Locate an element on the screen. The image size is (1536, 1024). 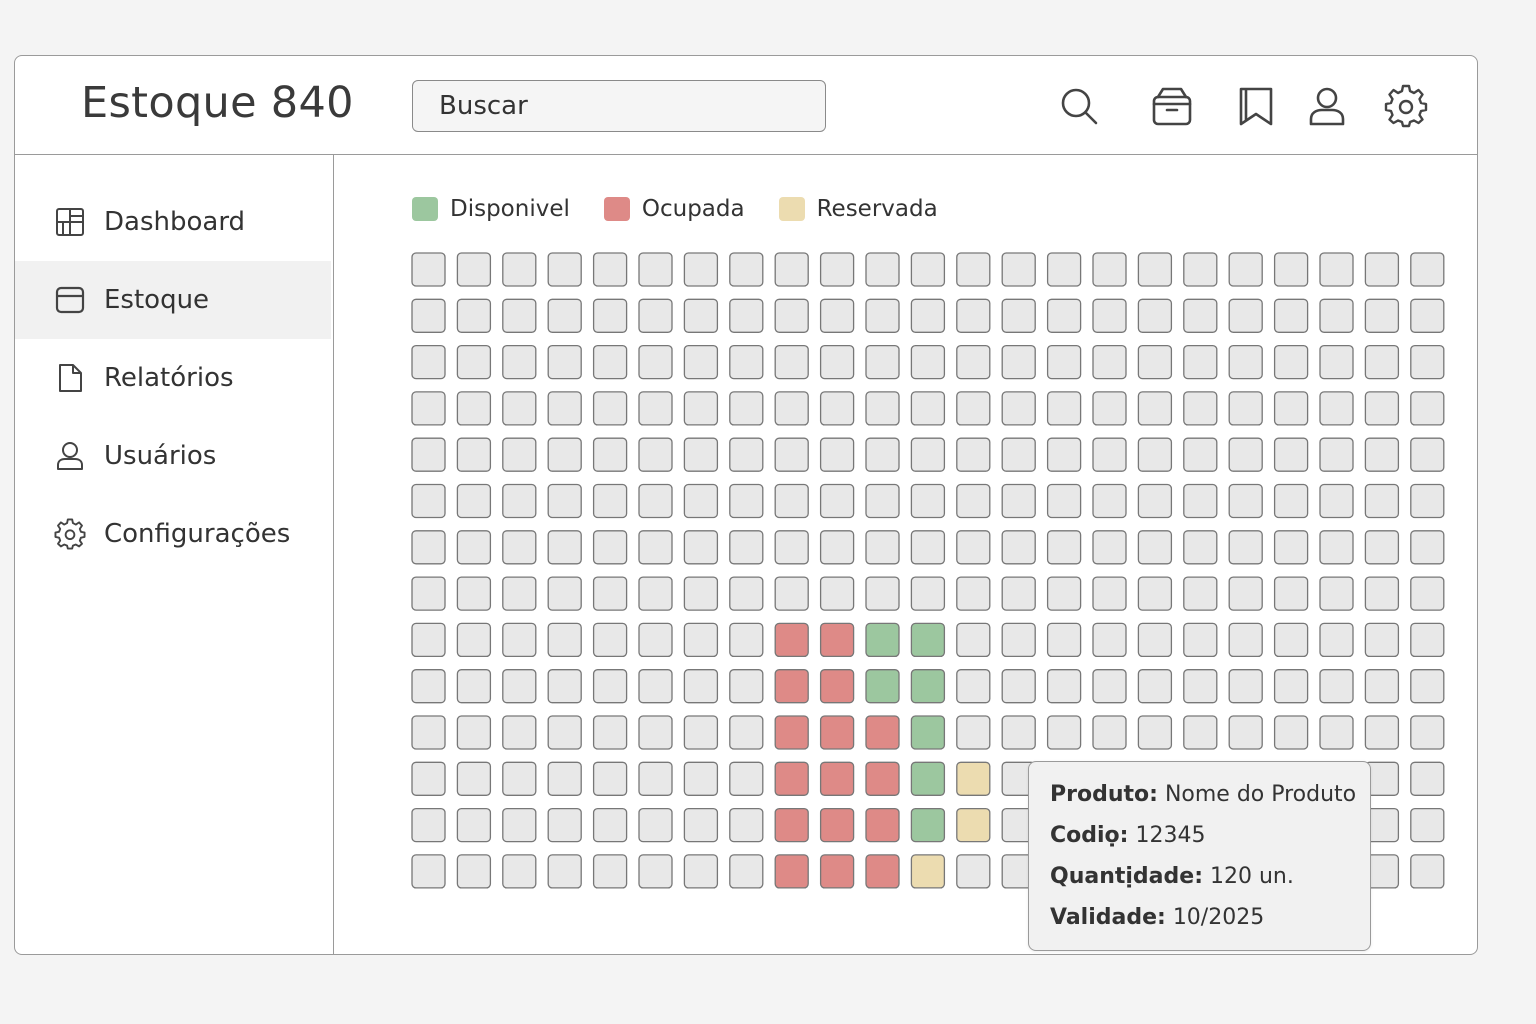
archive-box-icon is located at coordinates (1172, 106).